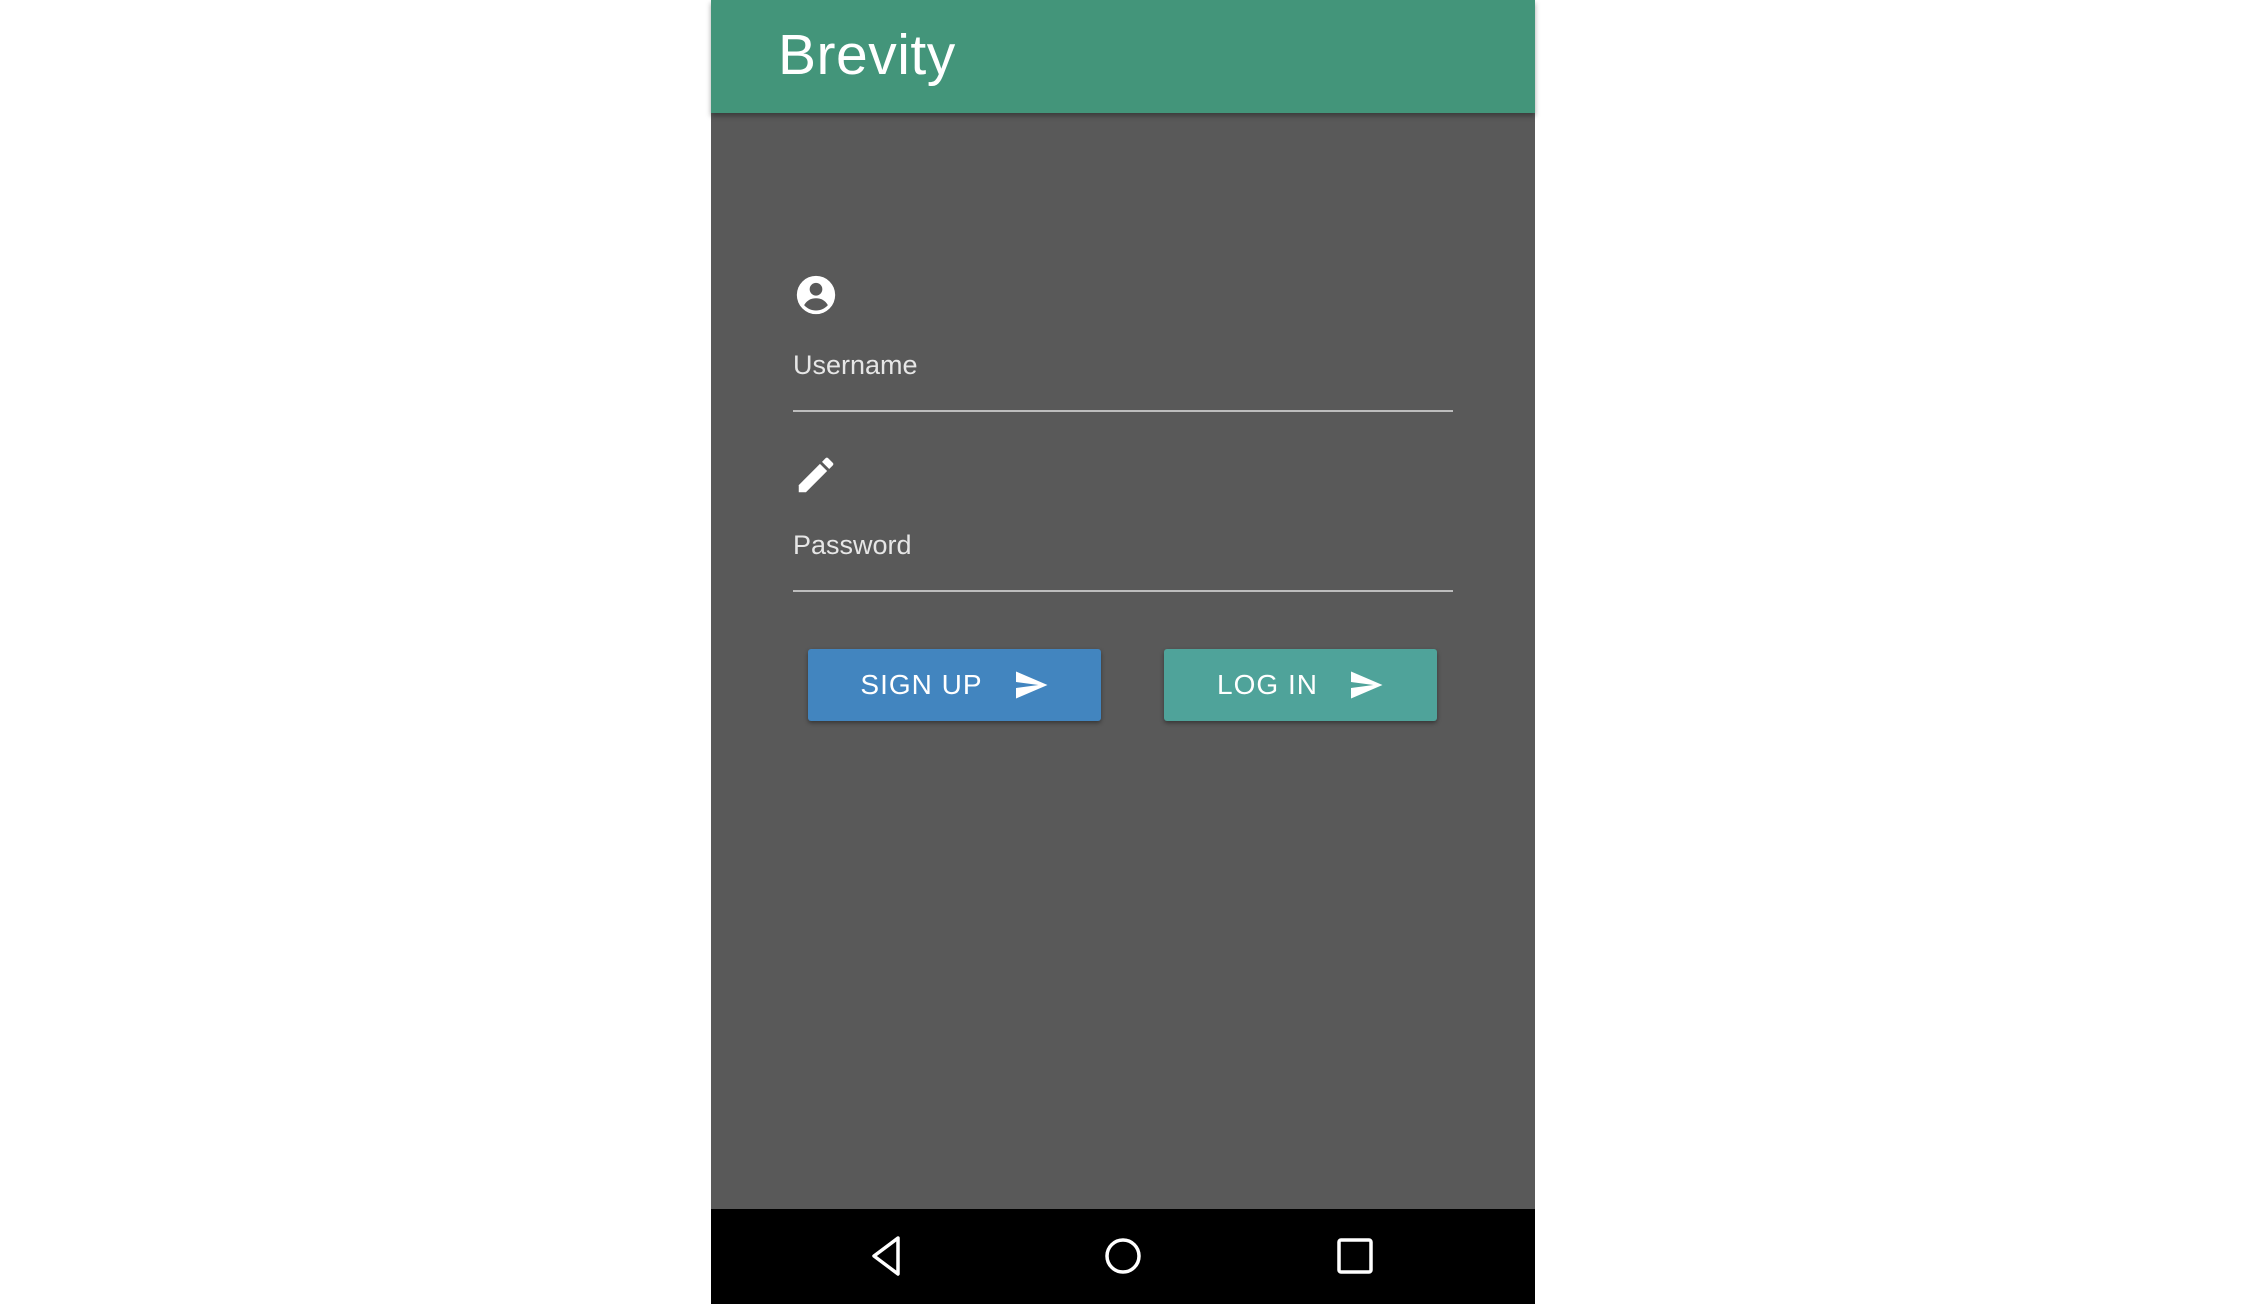 This screenshot has height=1304, width=2244. Describe the element at coordinates (867, 55) in the screenshot. I see `app-title: Brevity` at that location.